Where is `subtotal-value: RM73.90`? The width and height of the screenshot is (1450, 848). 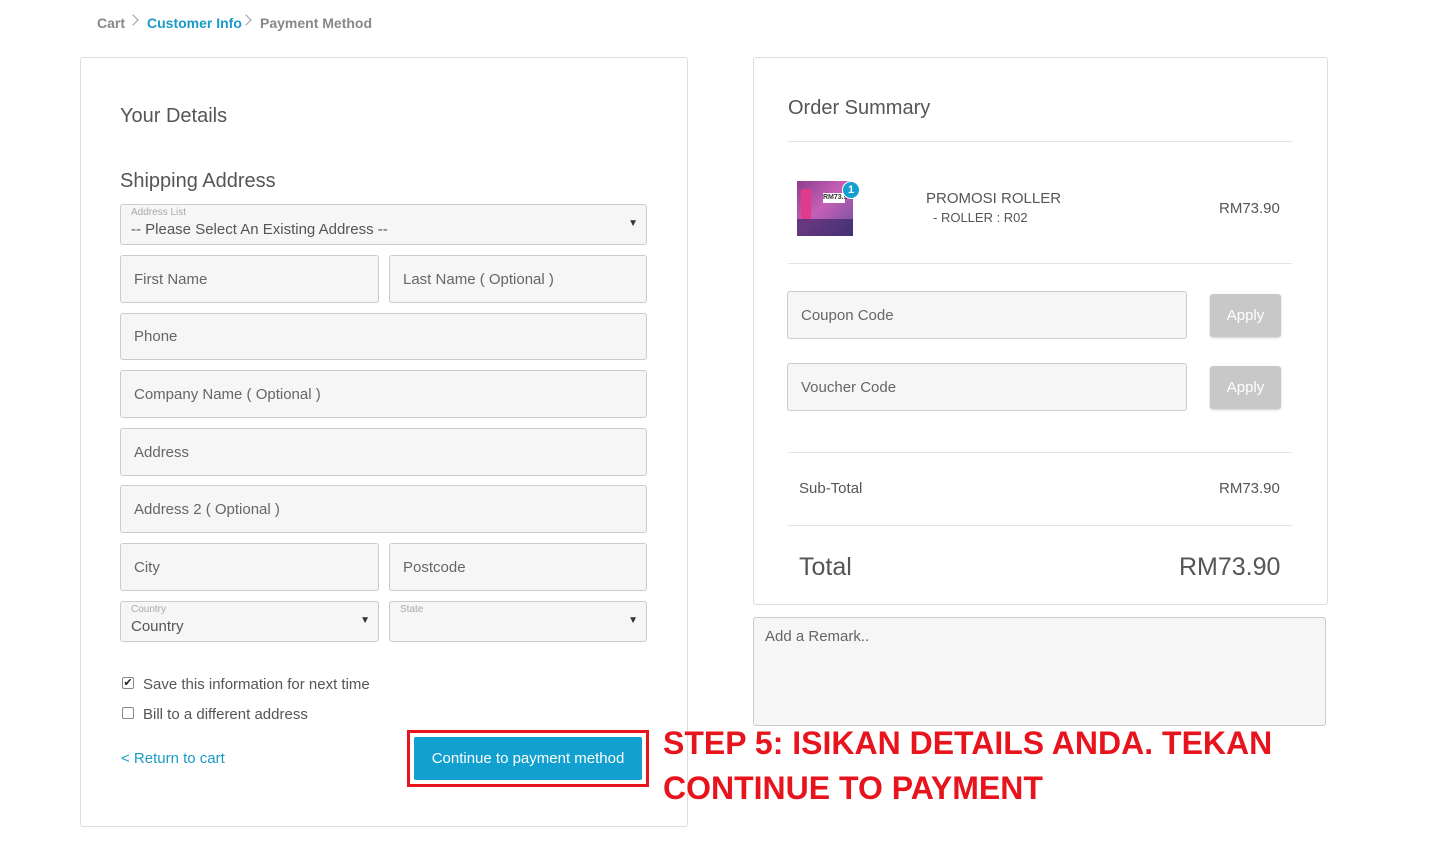
subtotal-value: RM73.90 is located at coordinates (1249, 488).